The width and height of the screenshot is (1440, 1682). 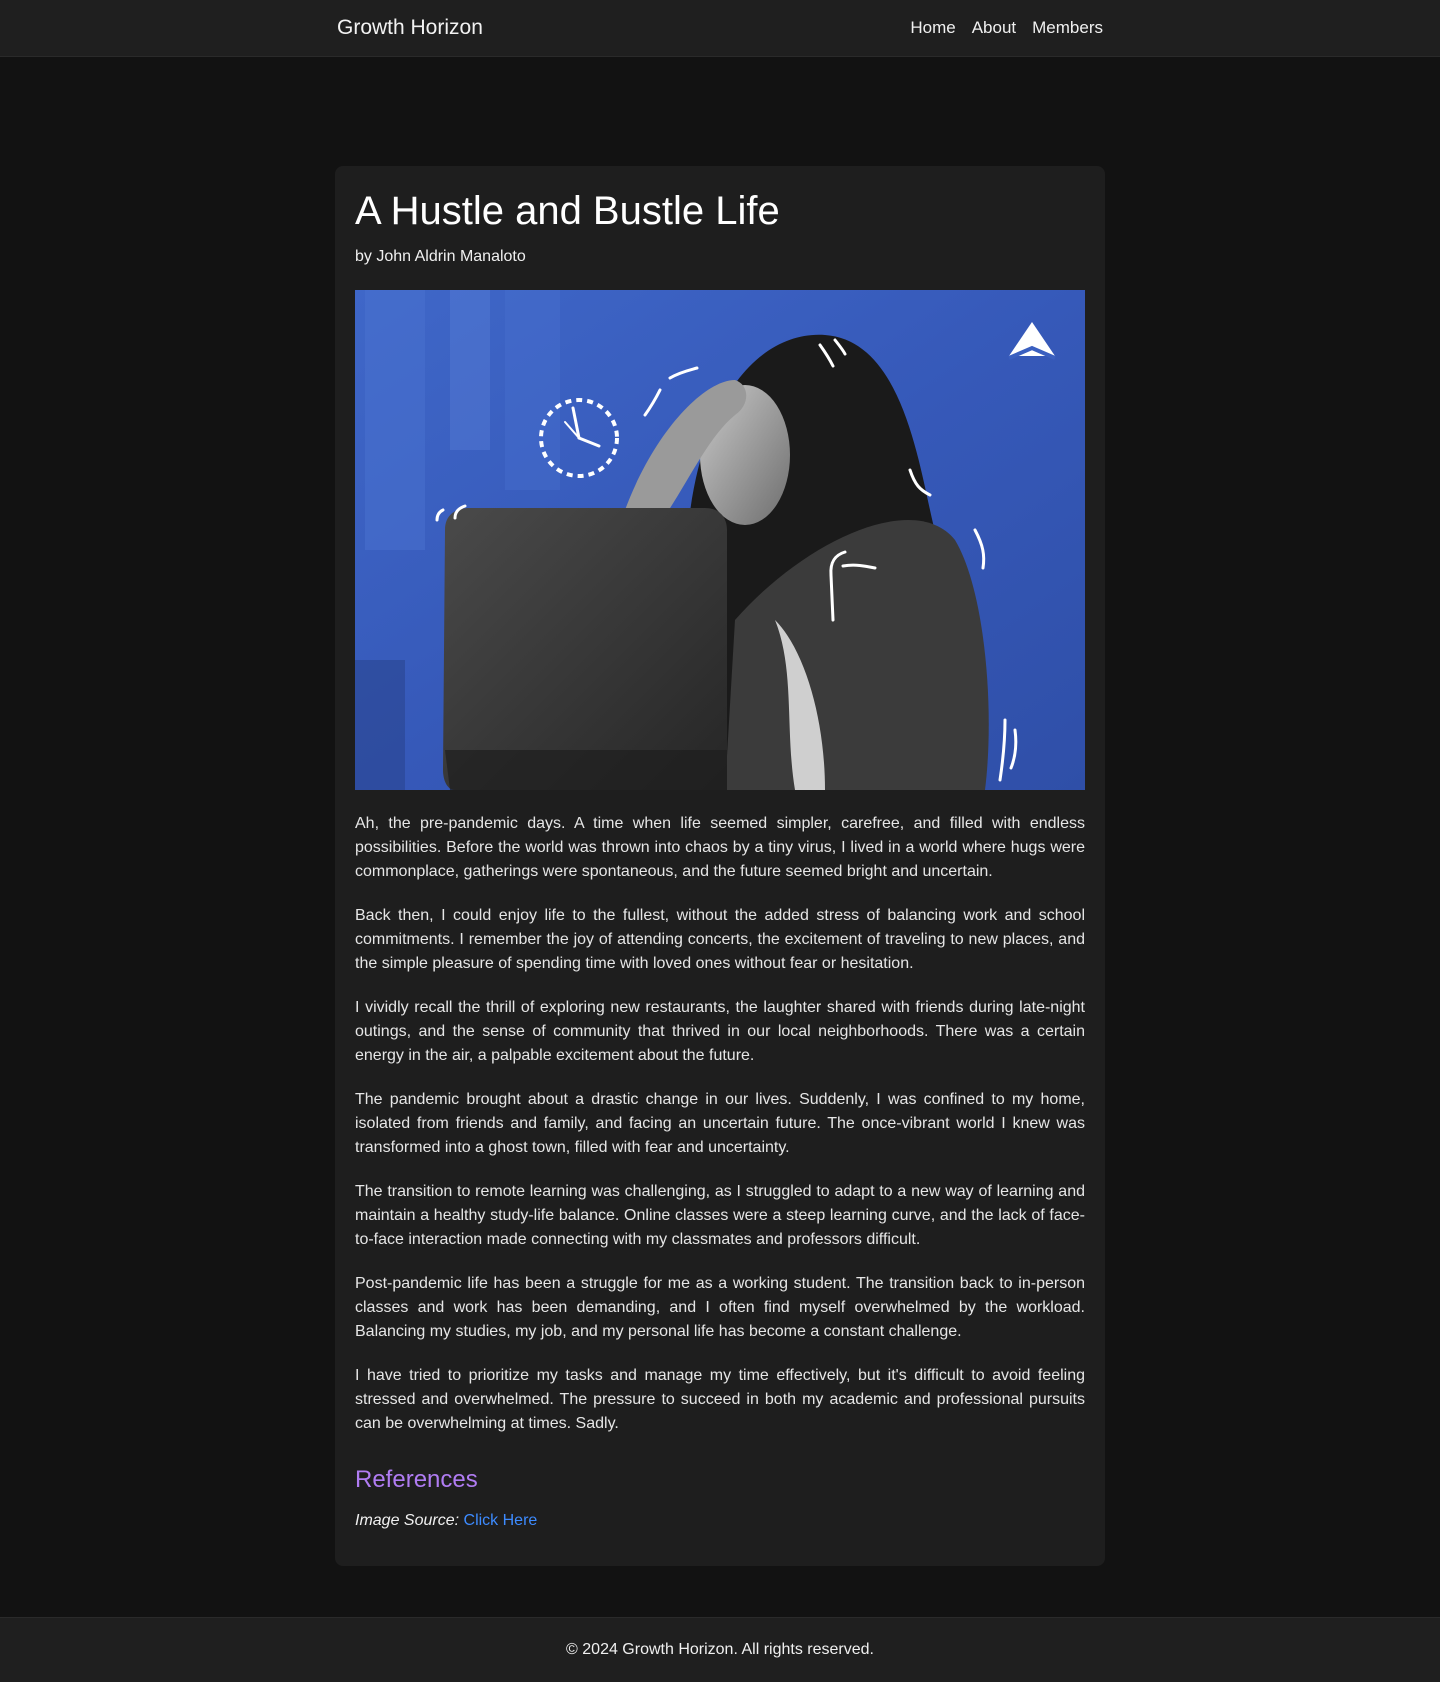 I want to click on article-byline: by John Aldrin Manaloto, so click(x=440, y=256).